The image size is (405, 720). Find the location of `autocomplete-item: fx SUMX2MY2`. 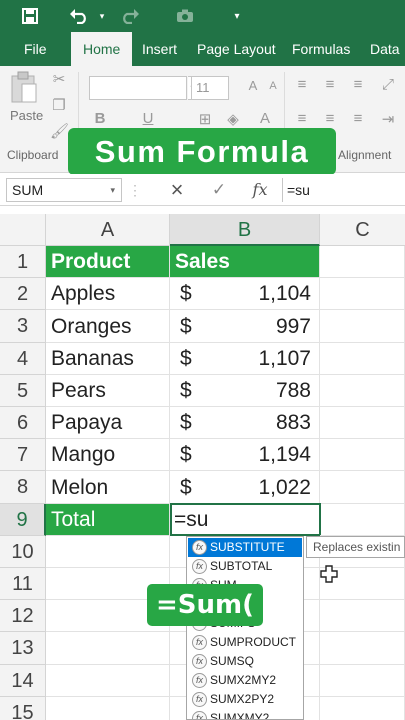

autocomplete-item: fx SUMX2MY2 is located at coordinates (245, 680).